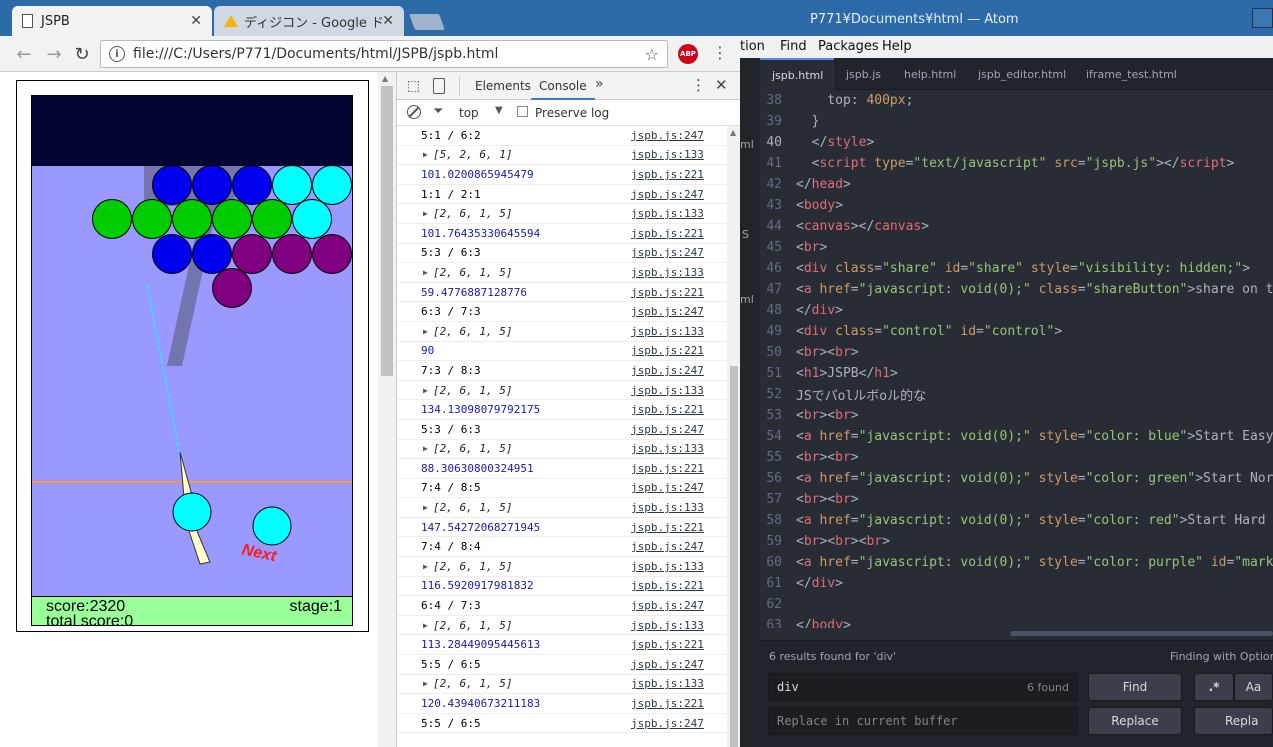 This screenshot has height=747, width=1273. What do you see at coordinates (1016, 310) in the screenshot?
I see `code-line: 48 </div>` at bounding box center [1016, 310].